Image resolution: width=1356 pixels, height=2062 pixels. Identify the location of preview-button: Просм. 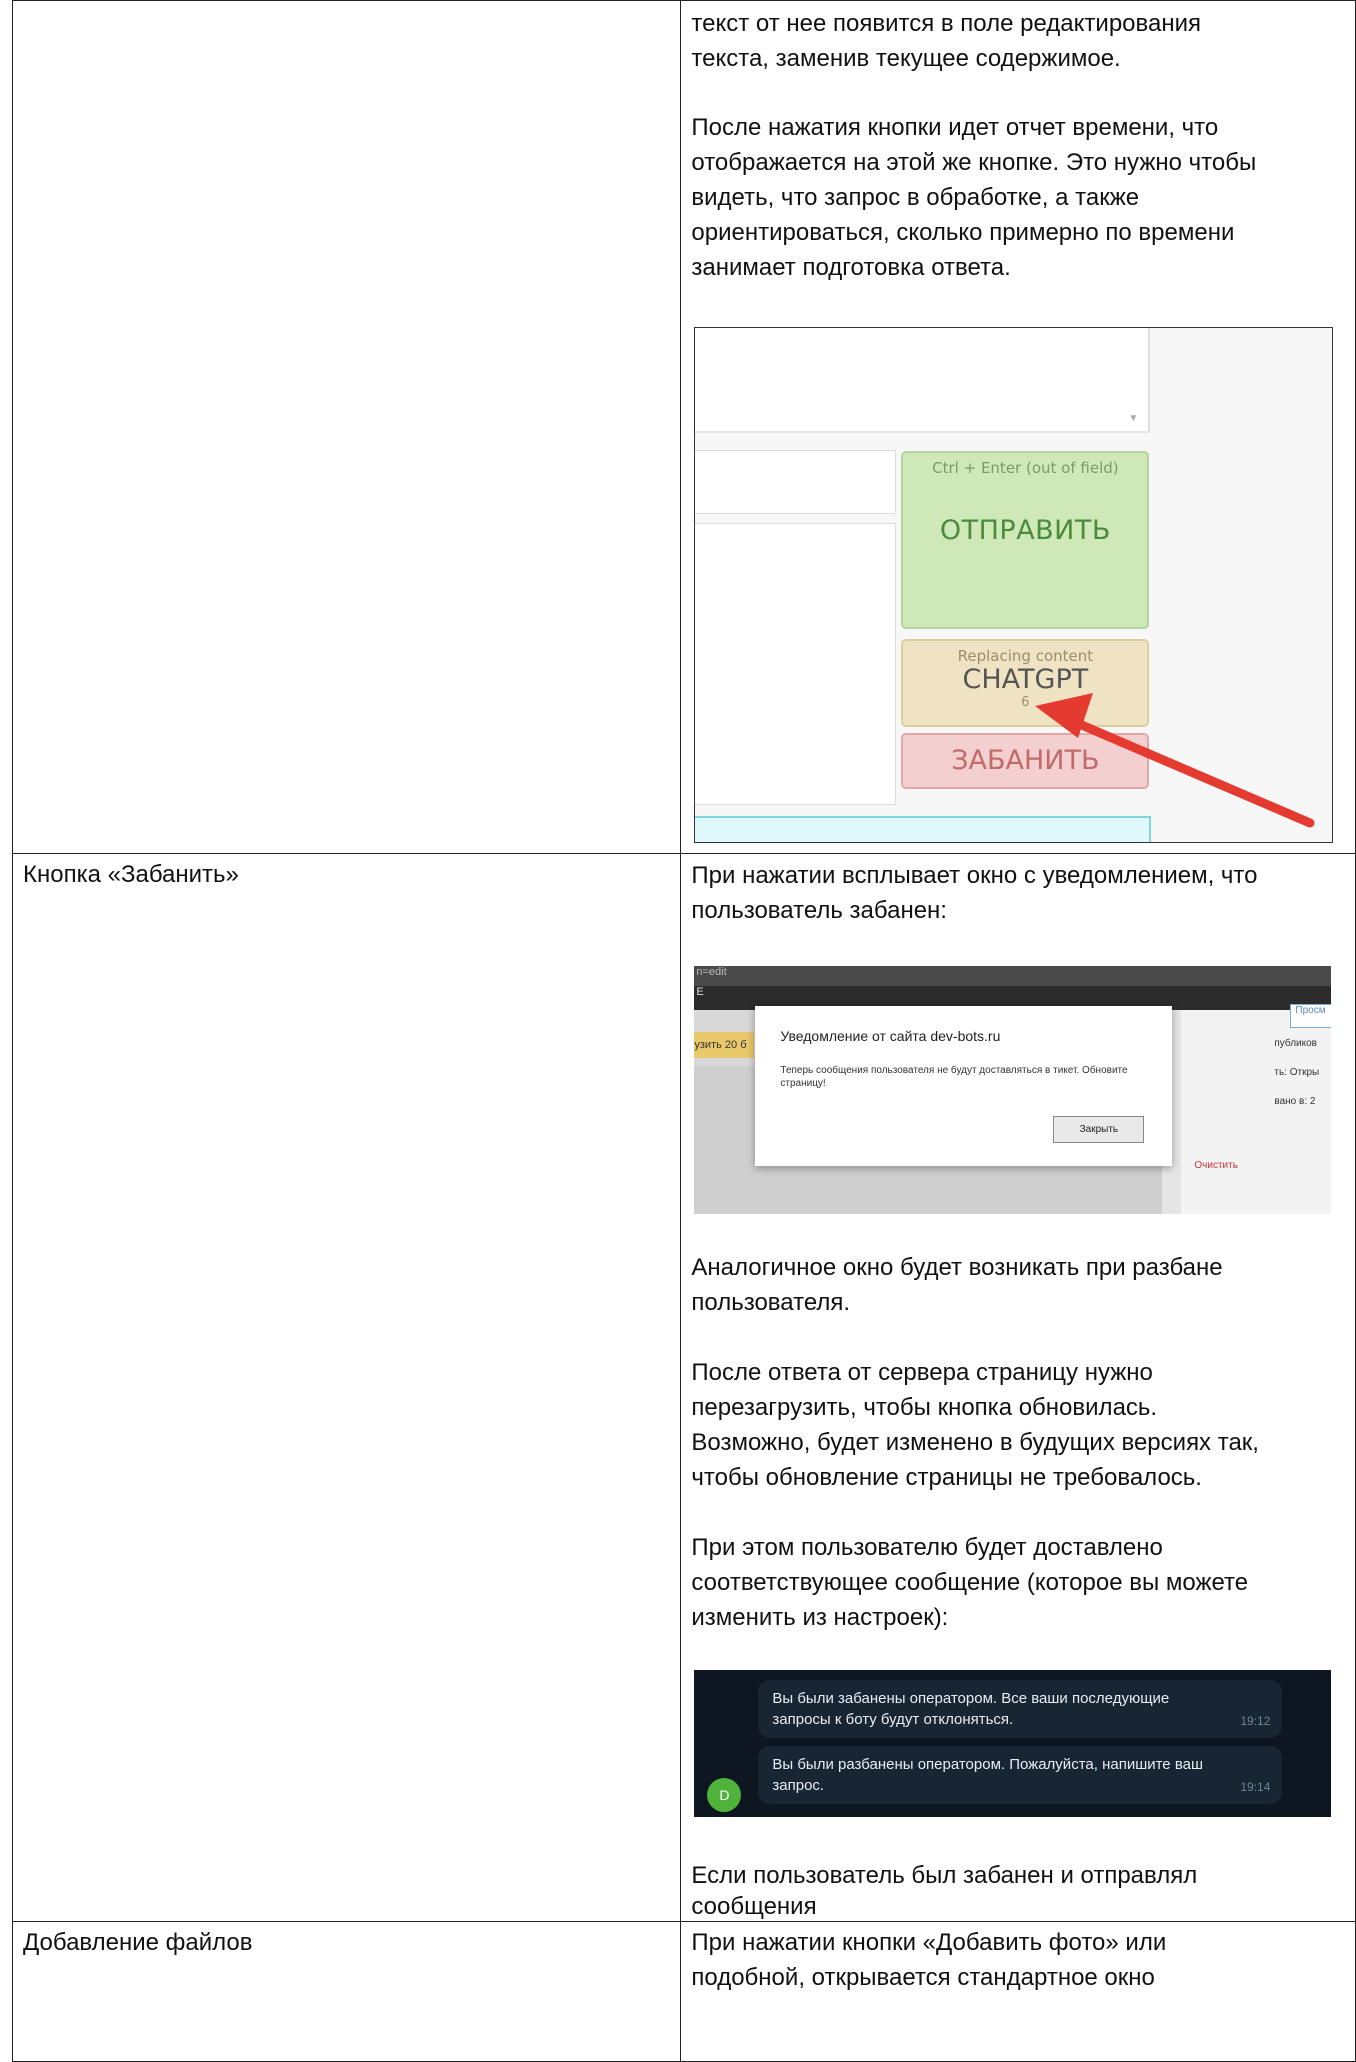
(1311, 1016).